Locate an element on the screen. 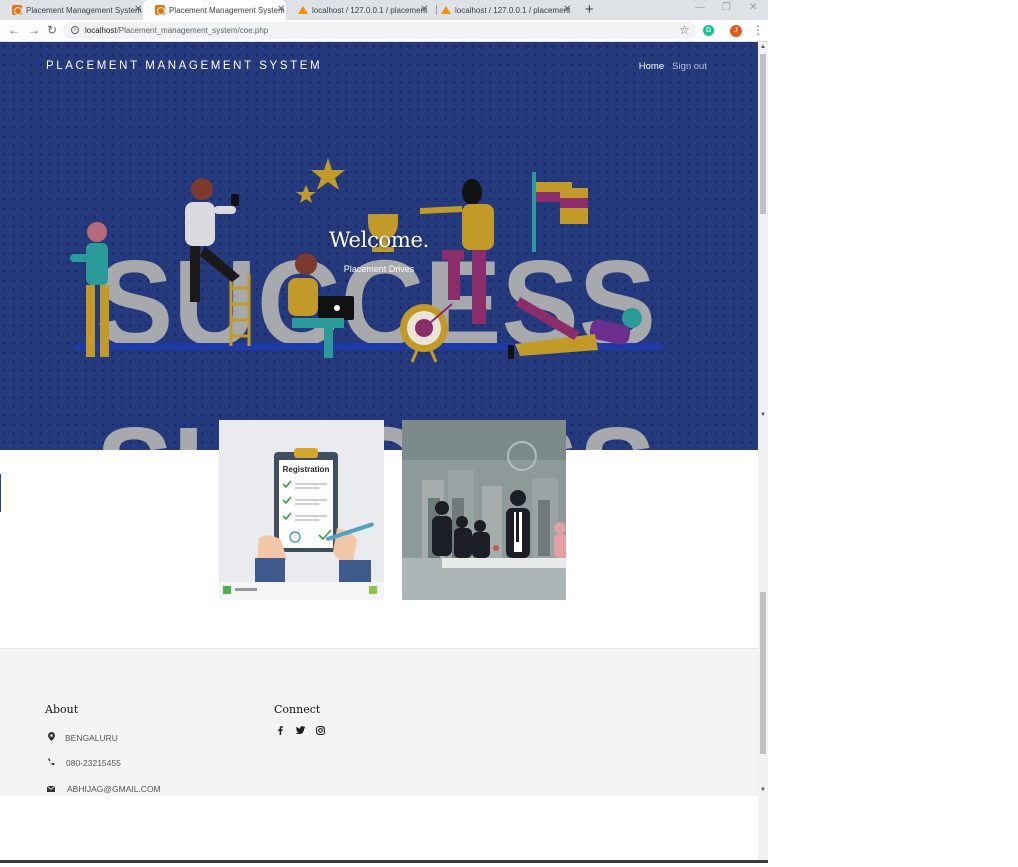  taskbar-edge is located at coordinates (384, 861).